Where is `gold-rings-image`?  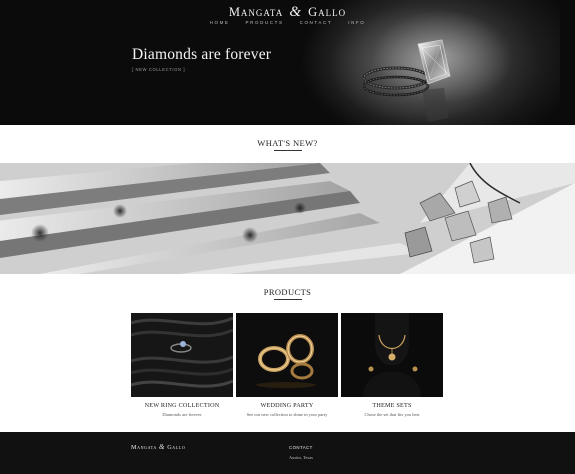 gold-rings-image is located at coordinates (287, 355).